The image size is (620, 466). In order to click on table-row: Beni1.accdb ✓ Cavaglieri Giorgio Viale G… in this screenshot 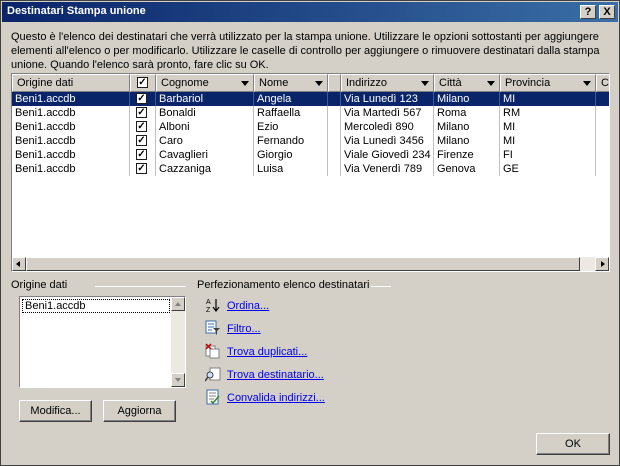, I will do `click(310, 155)`.